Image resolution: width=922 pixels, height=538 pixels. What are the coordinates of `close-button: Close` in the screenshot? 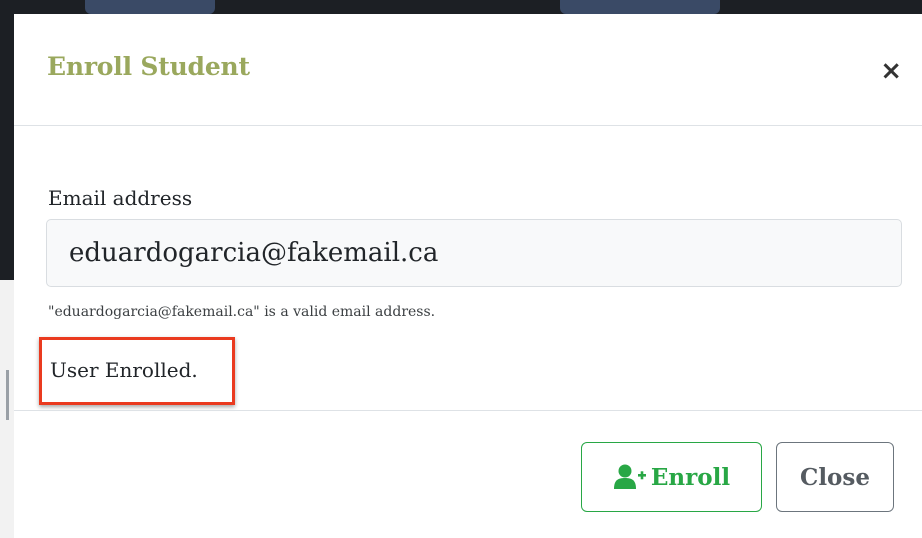 It's located at (835, 477).